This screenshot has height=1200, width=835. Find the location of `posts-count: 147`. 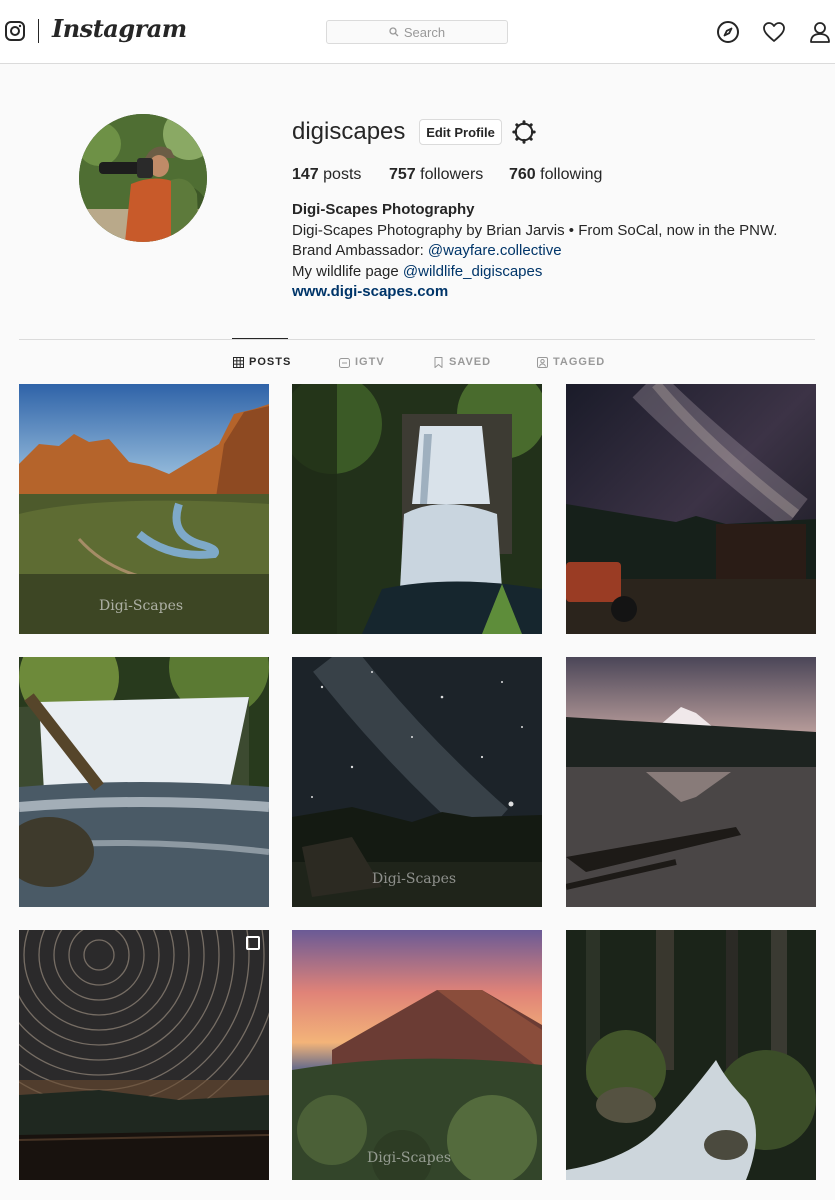

posts-count: 147 is located at coordinates (305, 174).